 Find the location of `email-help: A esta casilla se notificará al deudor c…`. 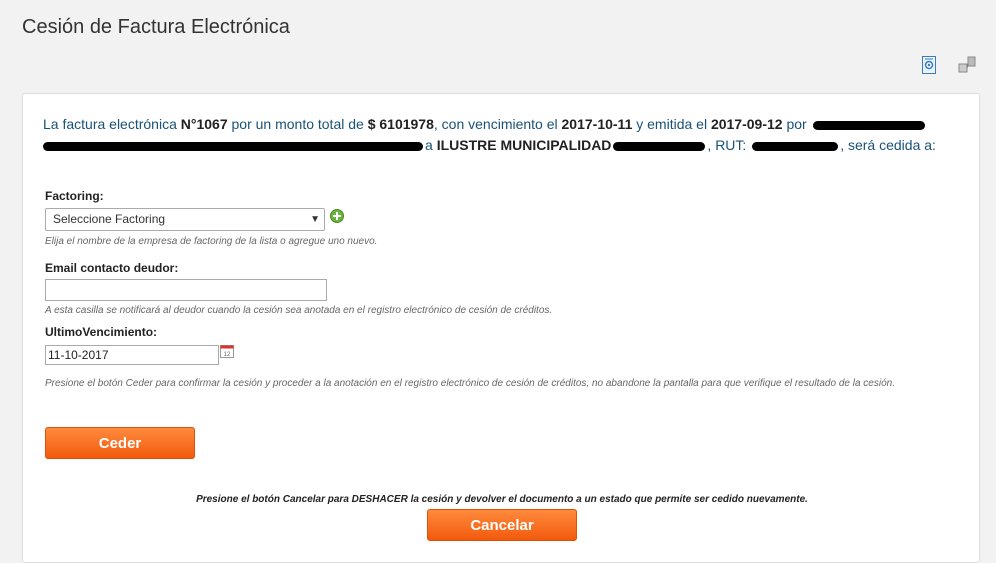

email-help: A esta casilla se notificará al deudor c… is located at coordinates (299, 310).